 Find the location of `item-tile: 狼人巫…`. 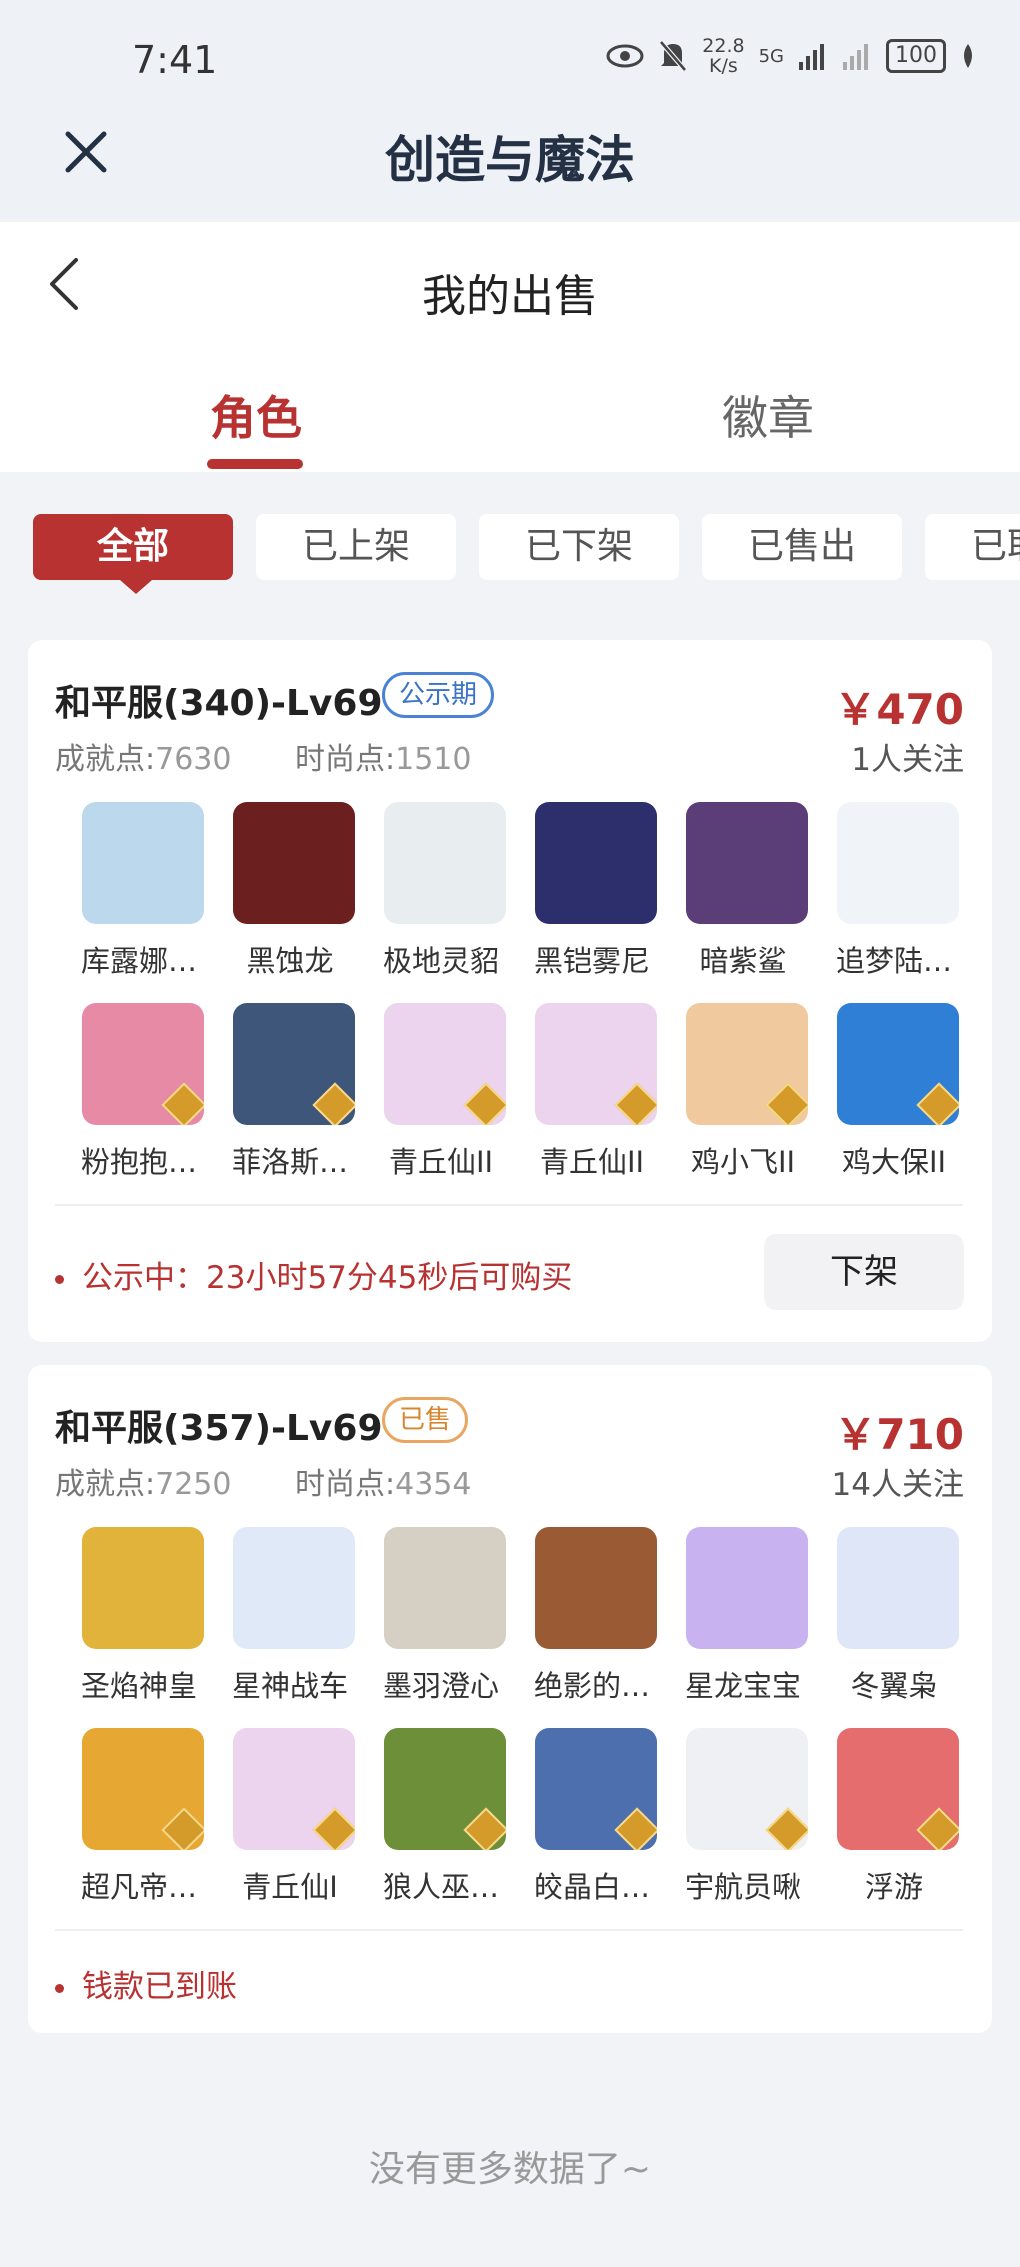

item-tile: 狼人巫… is located at coordinates (441, 1817).